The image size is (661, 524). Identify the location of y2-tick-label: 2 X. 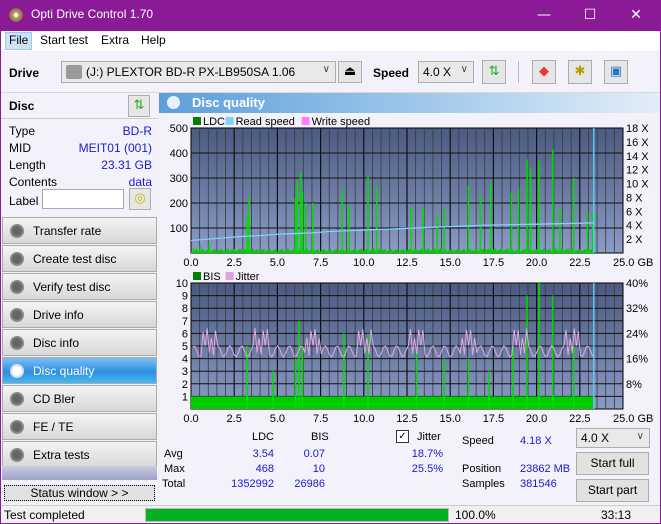
(634, 240).